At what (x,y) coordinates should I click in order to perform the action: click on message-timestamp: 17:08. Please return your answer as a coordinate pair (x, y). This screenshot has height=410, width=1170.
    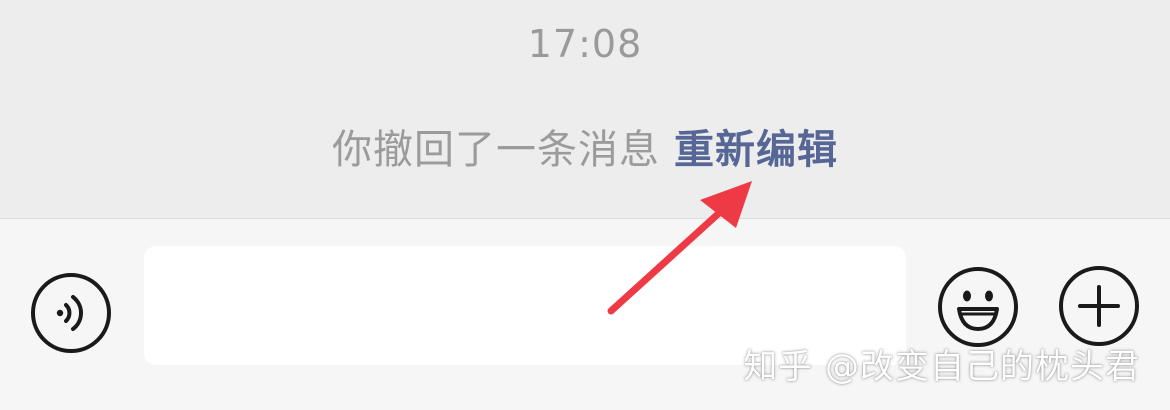
    Looking at the image, I should click on (585, 44).